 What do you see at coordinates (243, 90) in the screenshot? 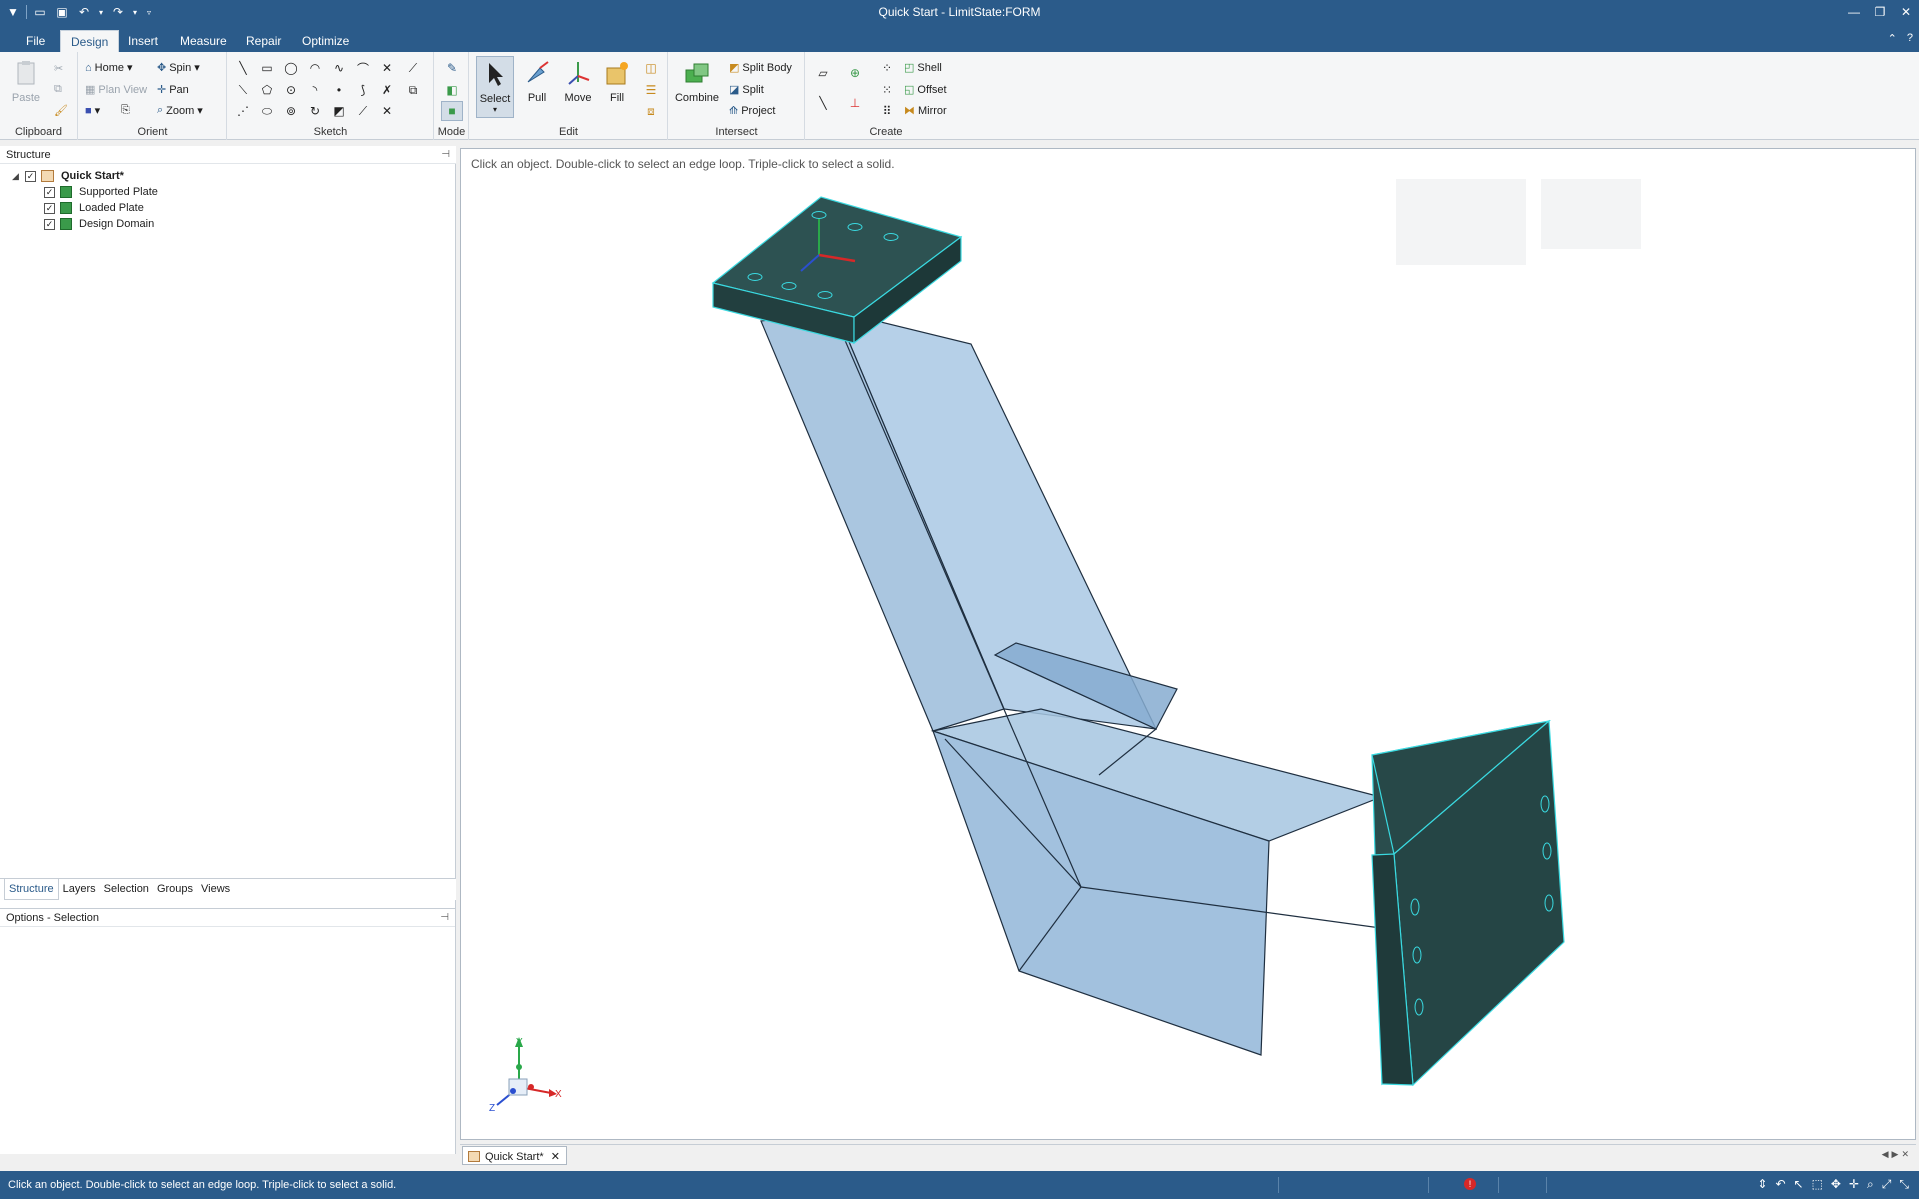
I see `tangent-line-icon: ⟍` at bounding box center [243, 90].